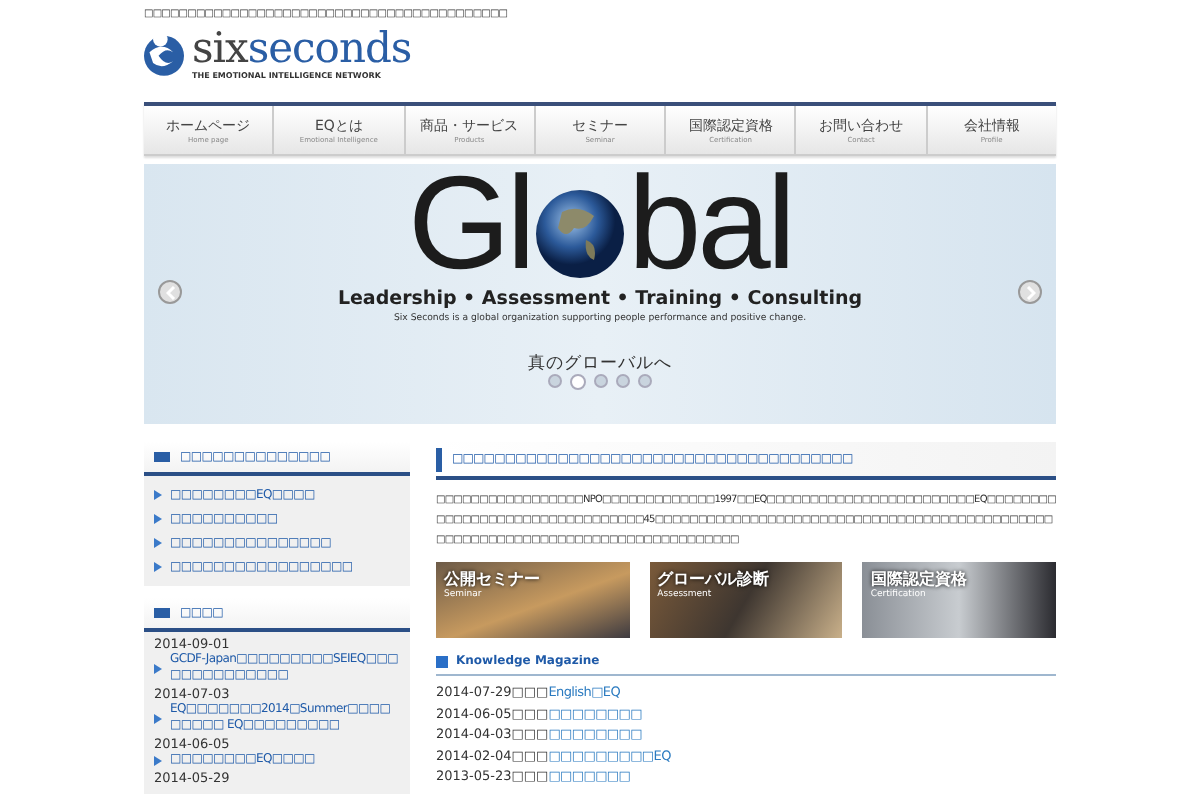 This screenshot has height=800, width=1200. What do you see at coordinates (442, 661) in the screenshot?
I see `square-icon` at bounding box center [442, 661].